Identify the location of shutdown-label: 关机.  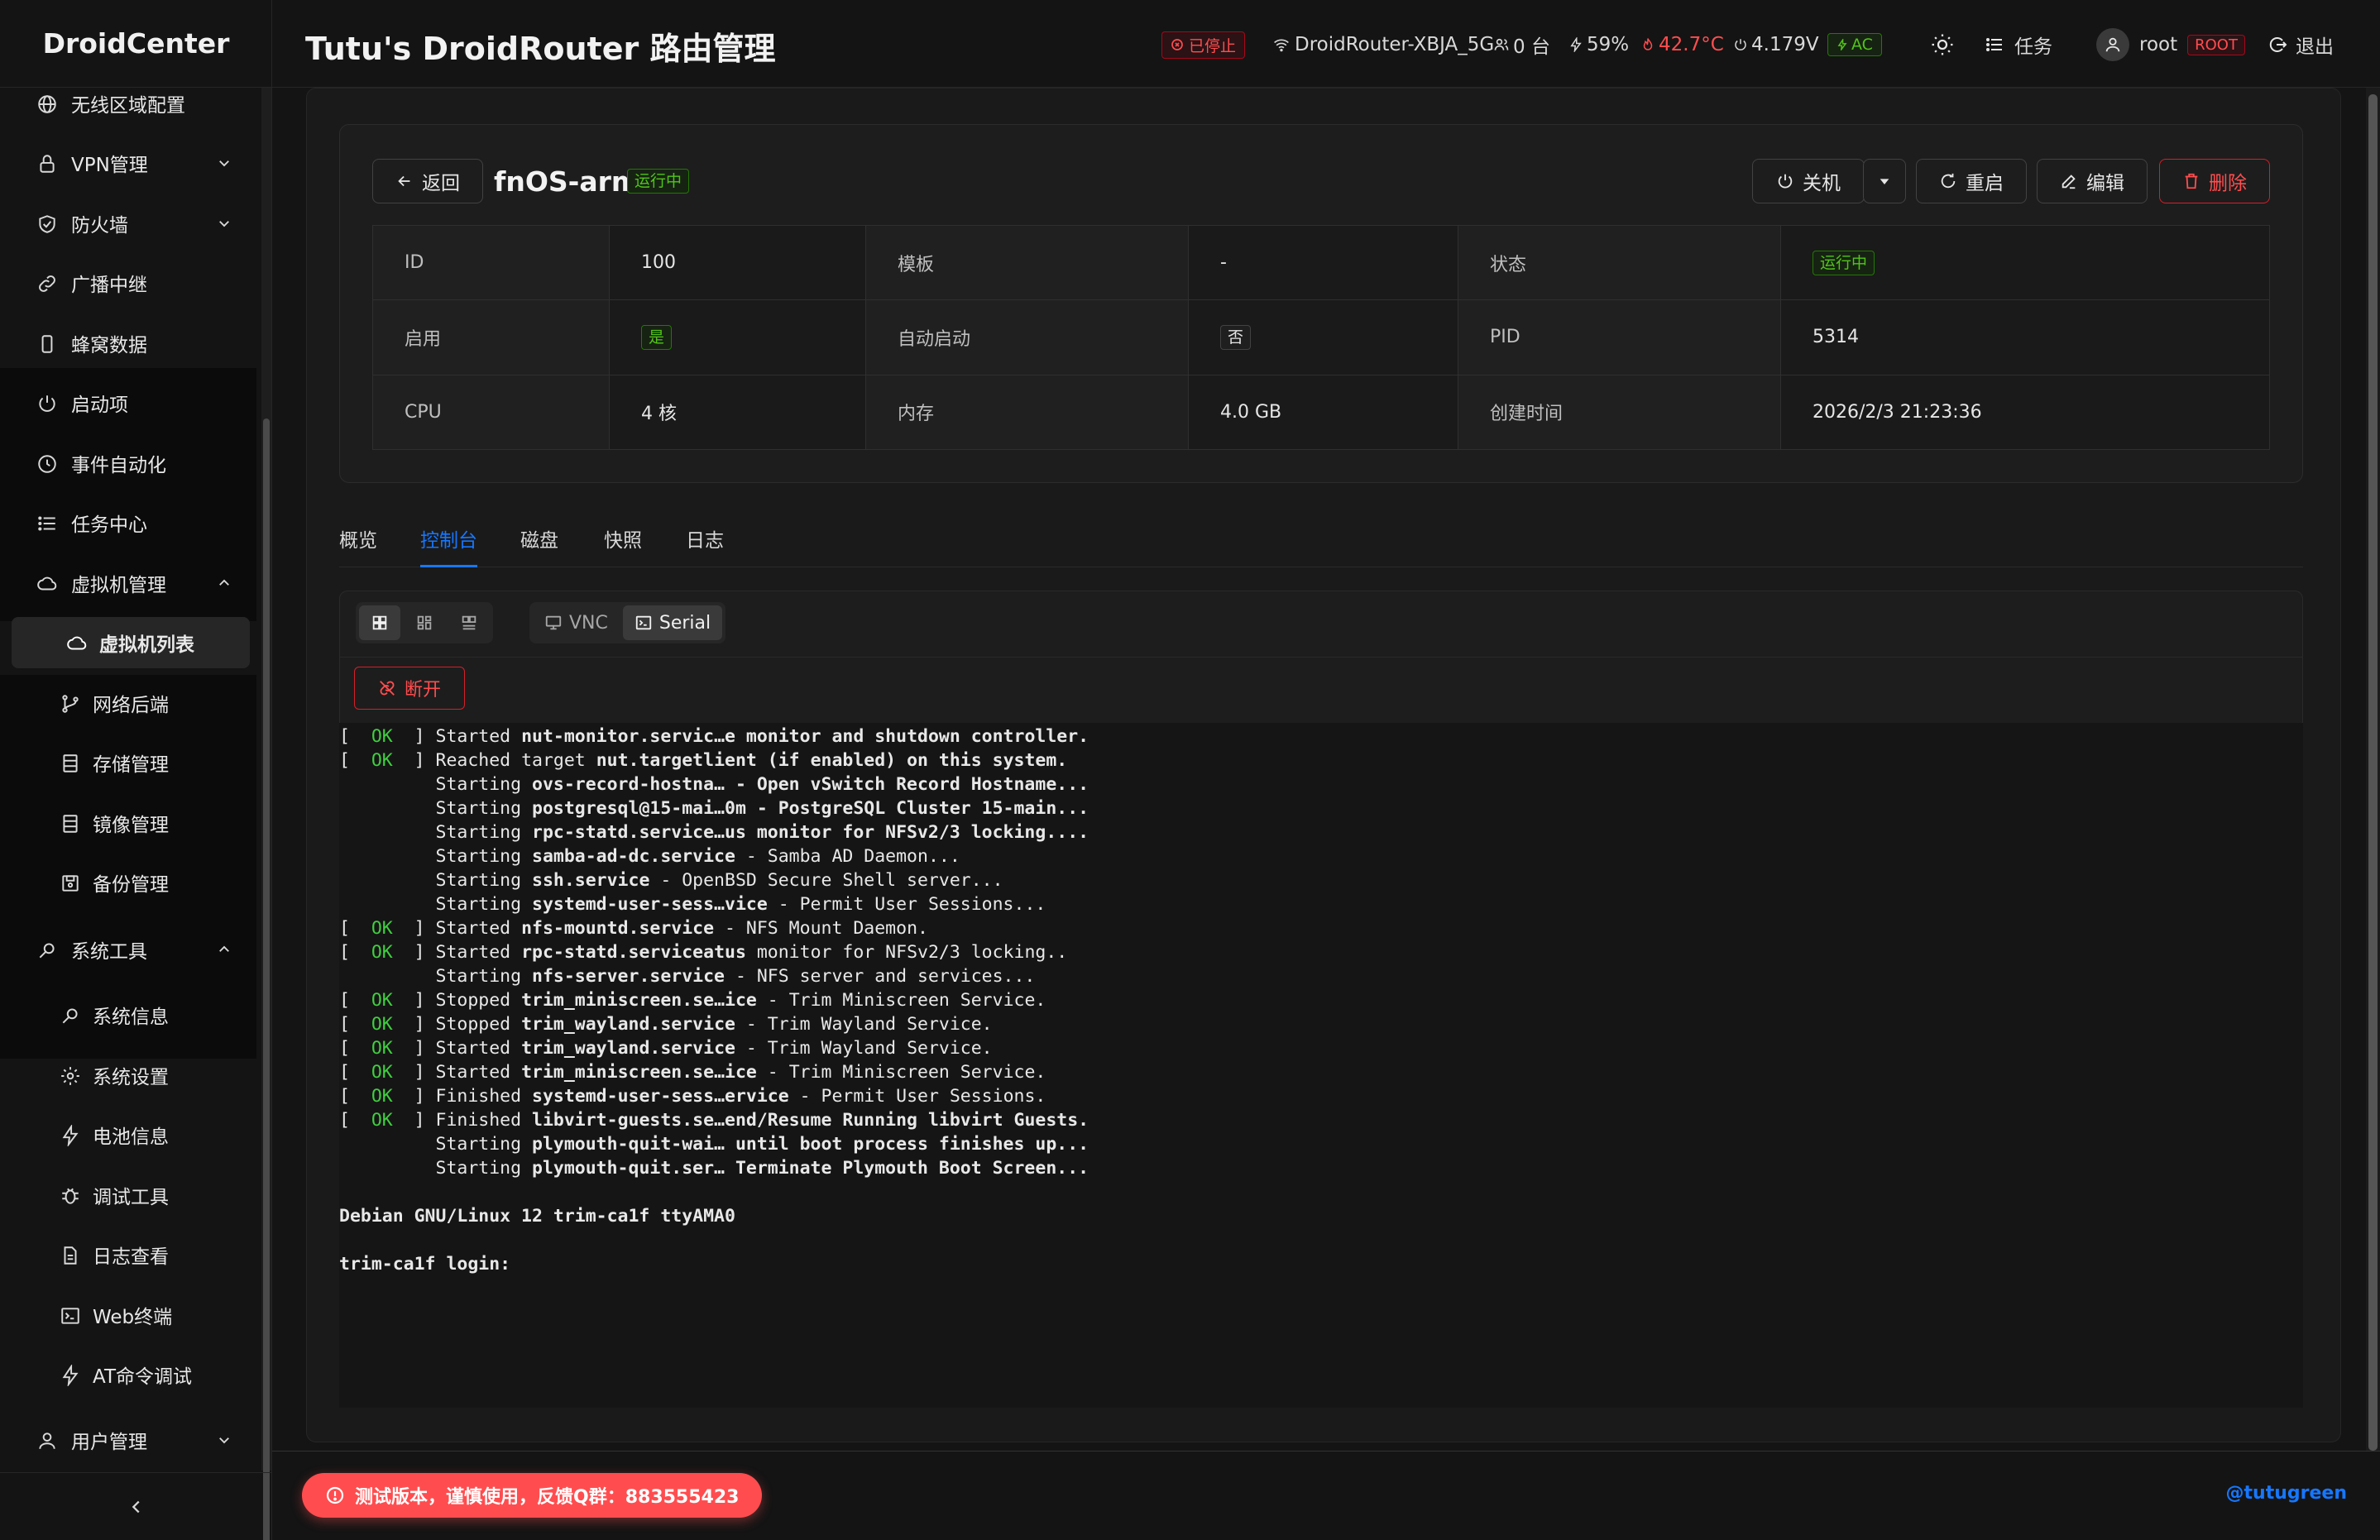
(1822, 183).